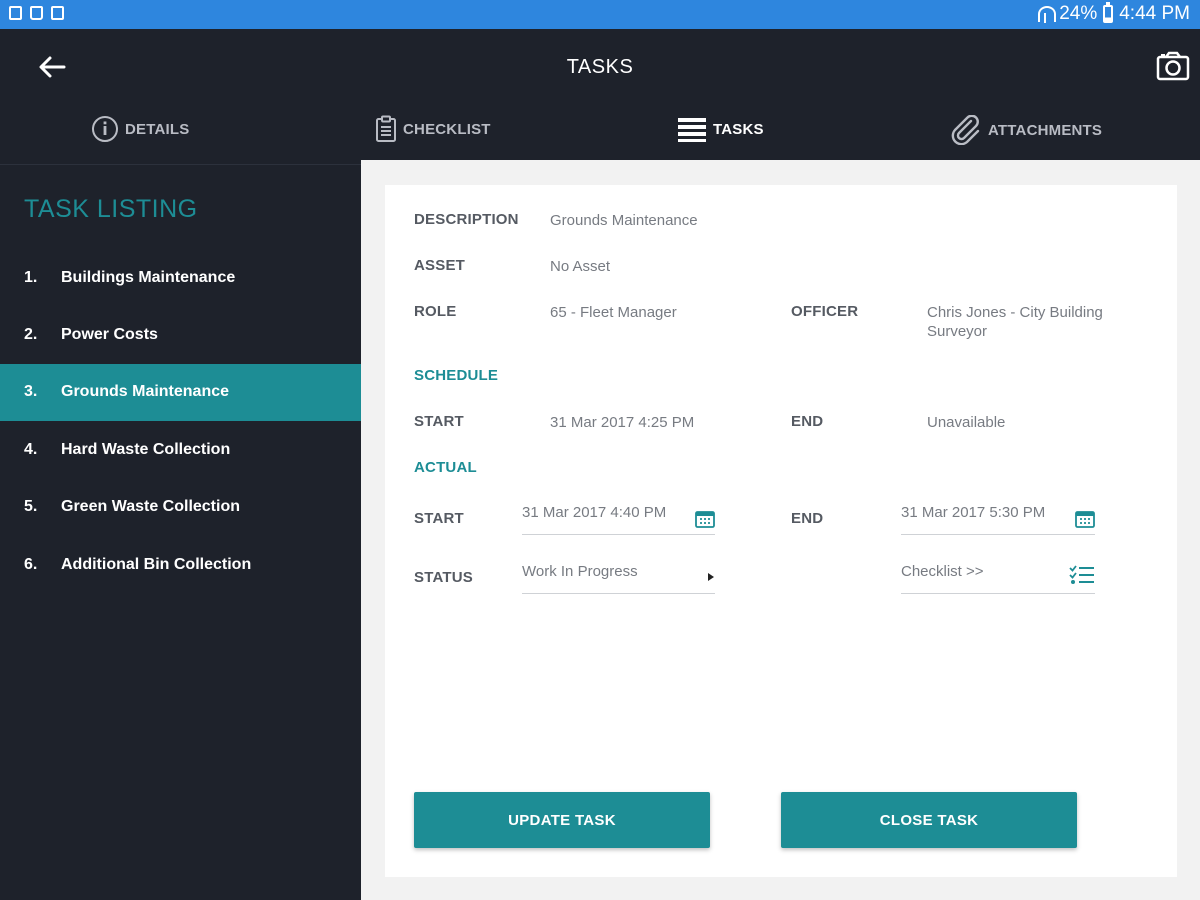 This screenshot has height=900, width=1200. I want to click on schedule-end-label: END, so click(807, 421).